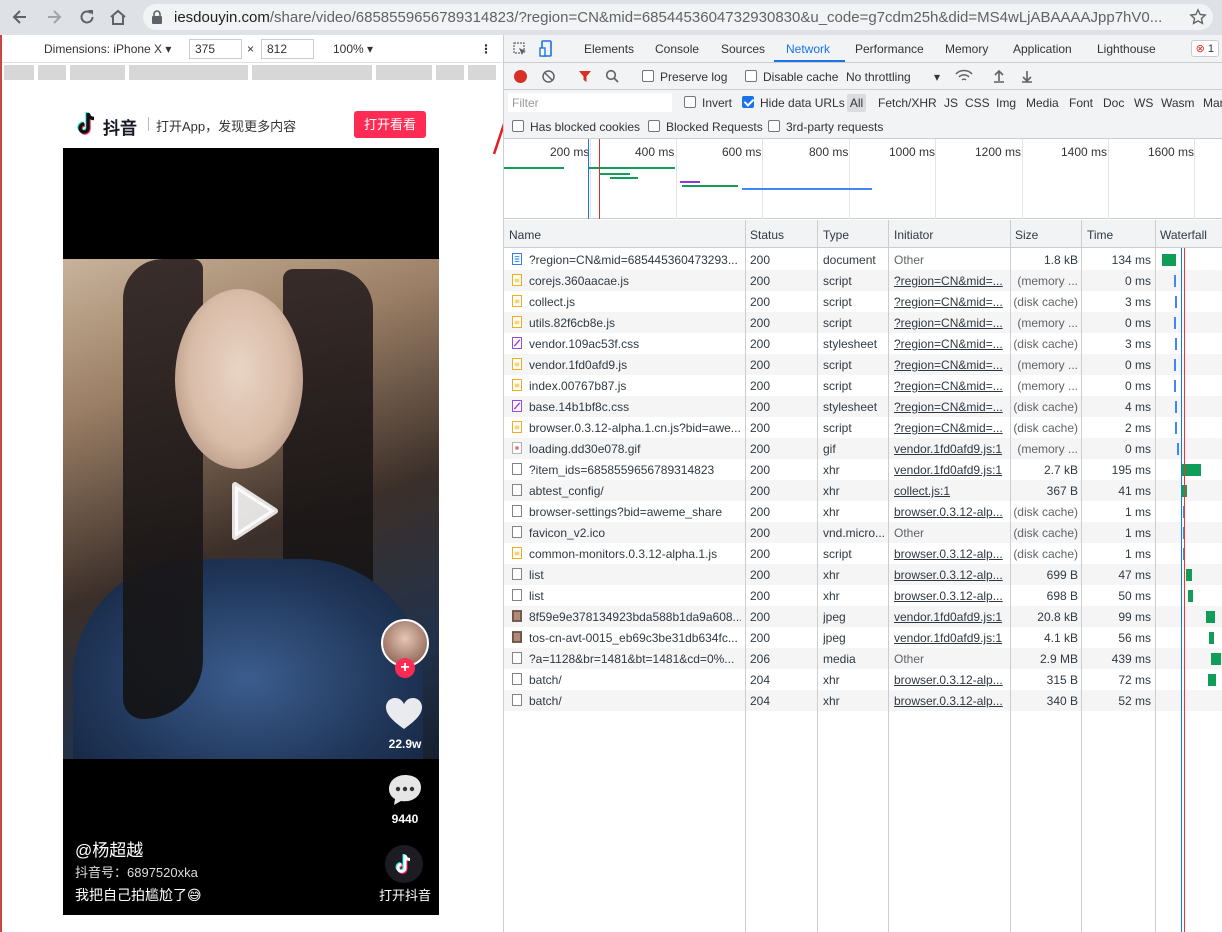 Image resolution: width=1222 pixels, height=932 pixels. I want to click on column-waterfall: Waterfall, so click(1183, 235).